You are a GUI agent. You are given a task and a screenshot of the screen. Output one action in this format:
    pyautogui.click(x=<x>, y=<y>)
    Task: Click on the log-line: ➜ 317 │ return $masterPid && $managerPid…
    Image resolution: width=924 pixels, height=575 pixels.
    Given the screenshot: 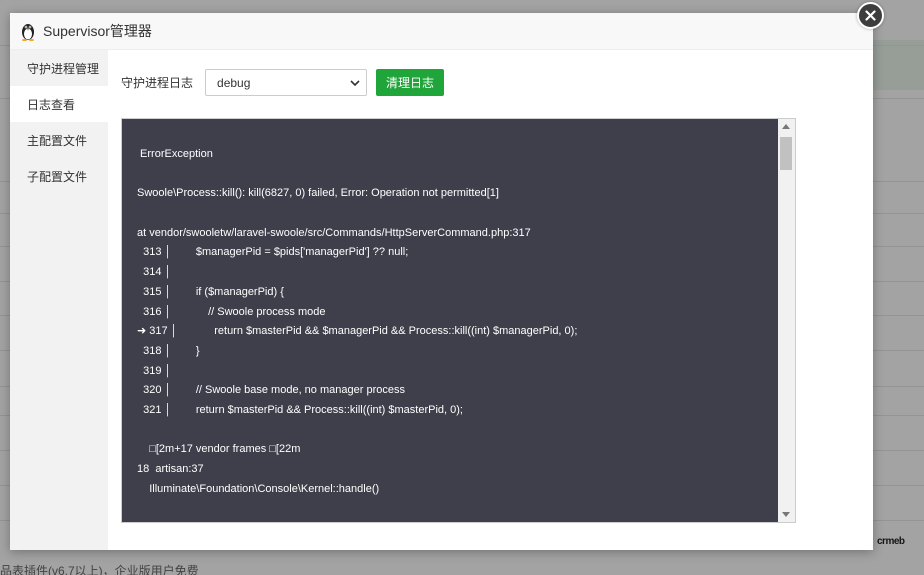 What is the action you would take?
    pyautogui.click(x=357, y=331)
    